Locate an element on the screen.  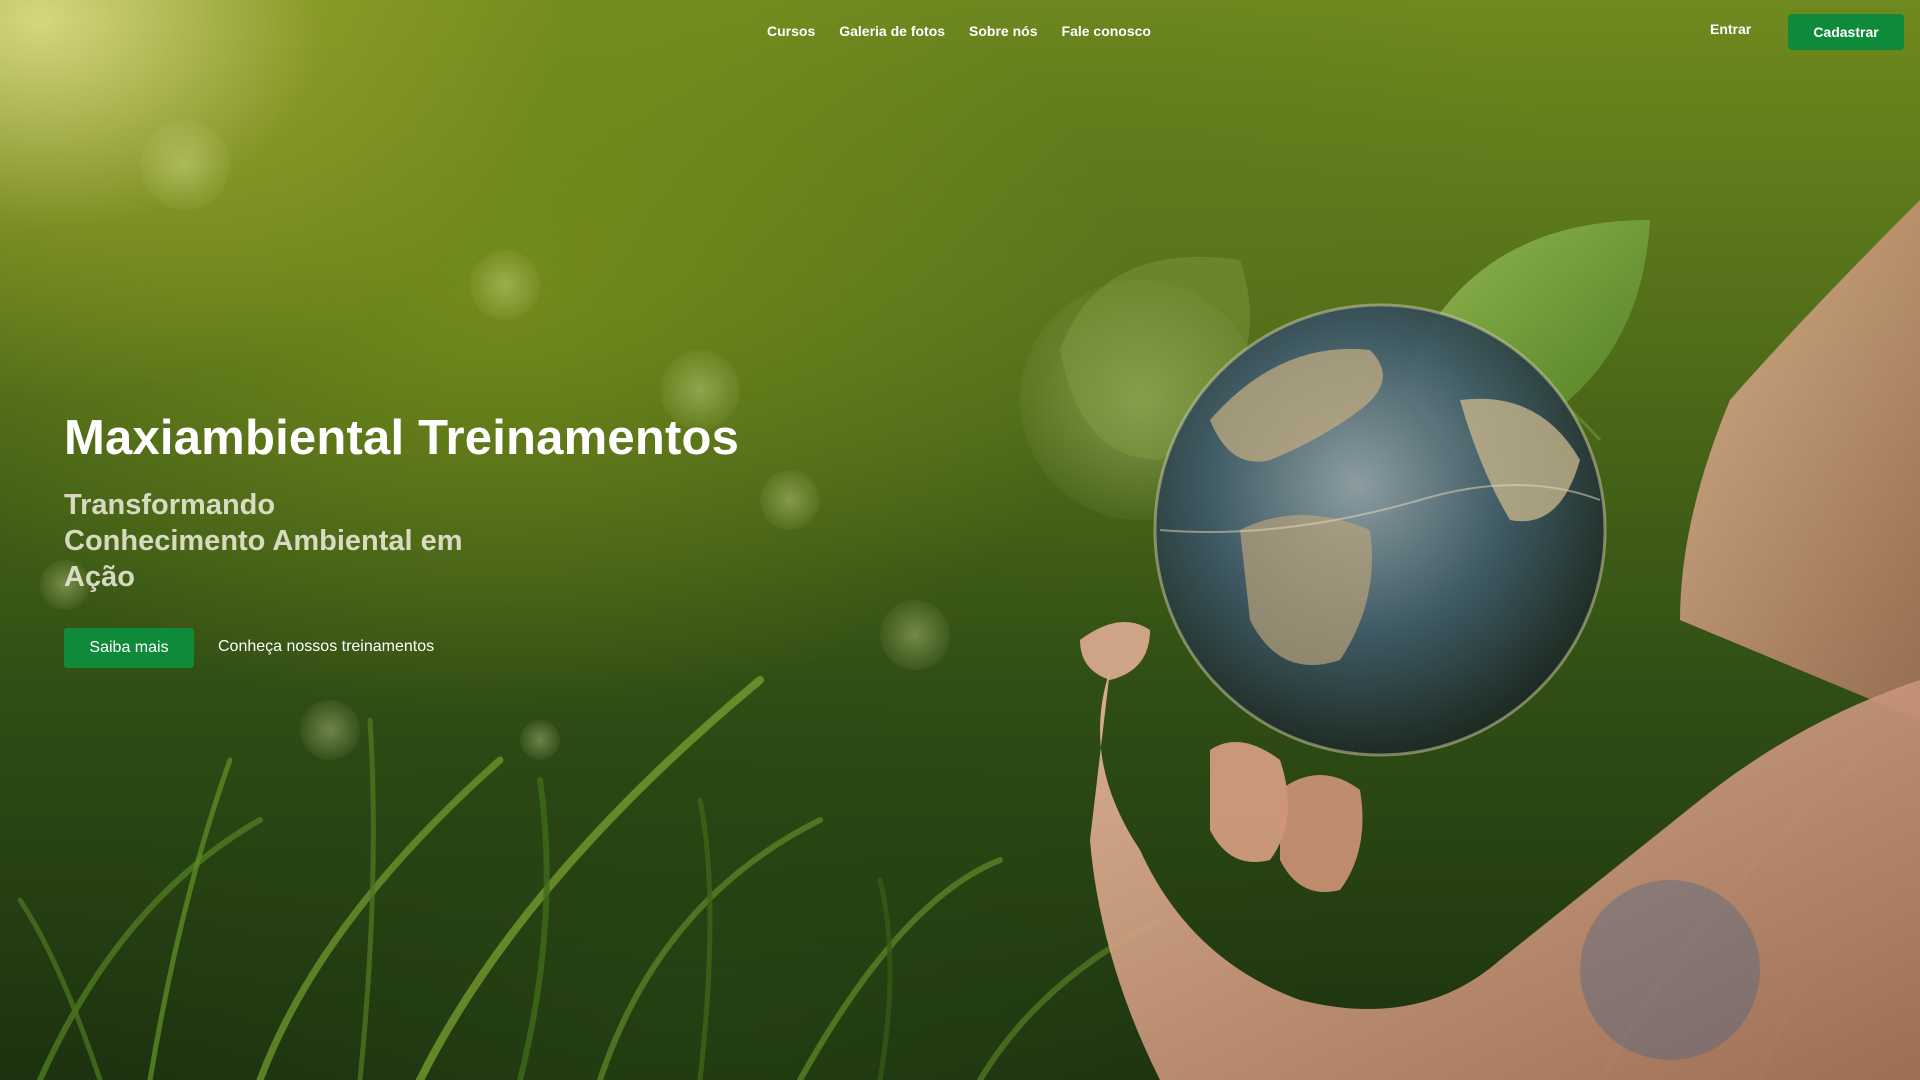
nav-link-sobre-nos: Sobre nós is located at coordinates (1003, 31).